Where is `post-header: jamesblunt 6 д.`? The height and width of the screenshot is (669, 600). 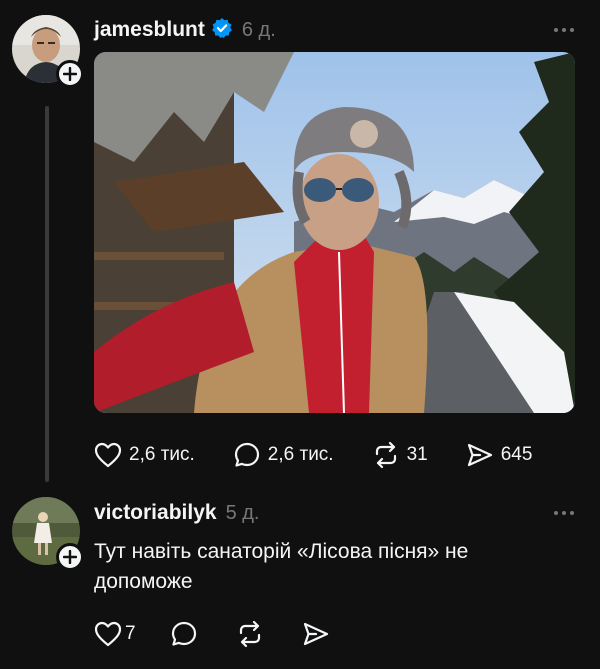 post-header: jamesblunt 6 д. is located at coordinates (185, 30).